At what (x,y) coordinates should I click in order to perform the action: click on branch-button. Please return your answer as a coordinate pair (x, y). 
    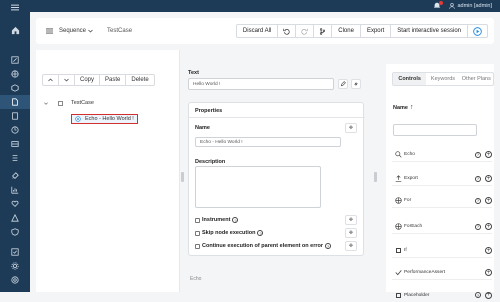
    Looking at the image, I should click on (323, 31).